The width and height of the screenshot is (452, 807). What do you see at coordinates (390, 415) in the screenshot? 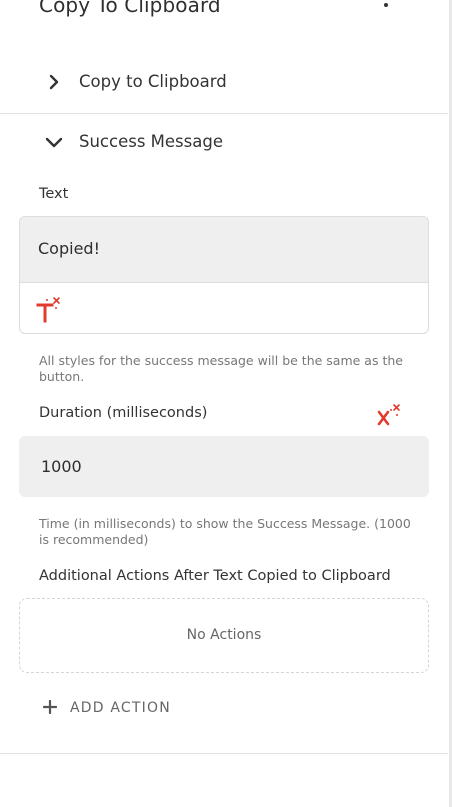
I see `variable-icon` at bounding box center [390, 415].